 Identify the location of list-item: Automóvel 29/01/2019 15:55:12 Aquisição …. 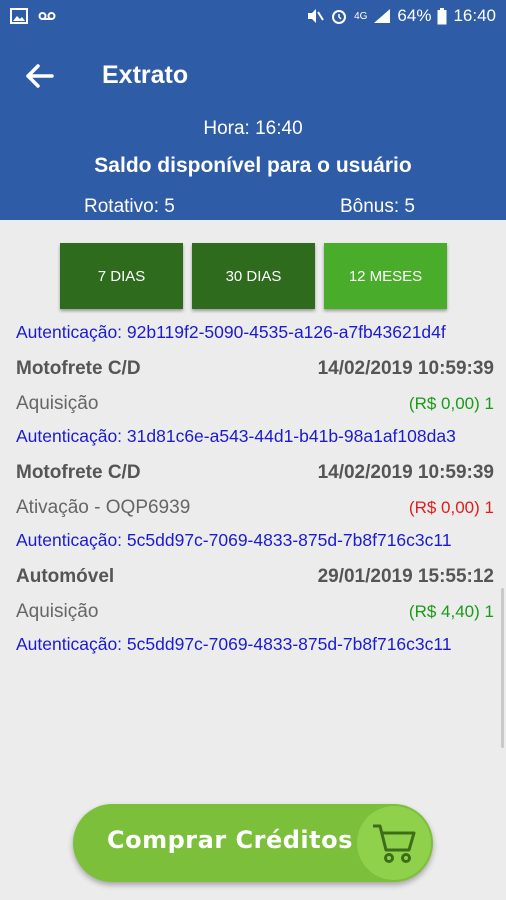
(255, 609).